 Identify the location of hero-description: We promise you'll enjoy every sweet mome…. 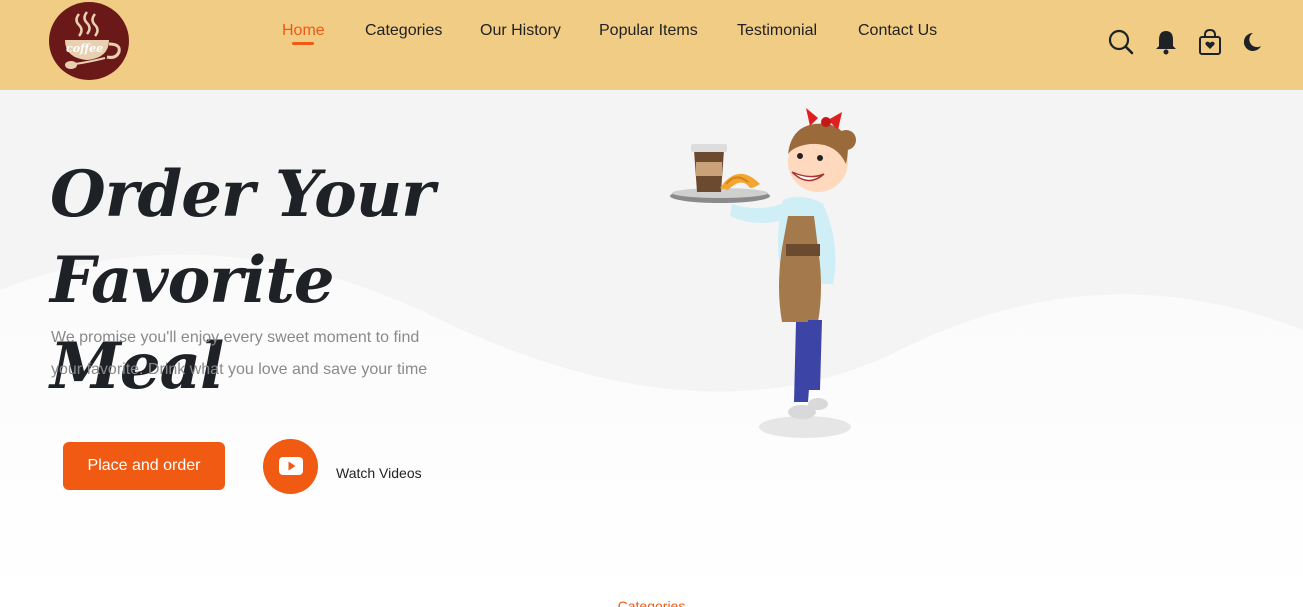
(239, 353).